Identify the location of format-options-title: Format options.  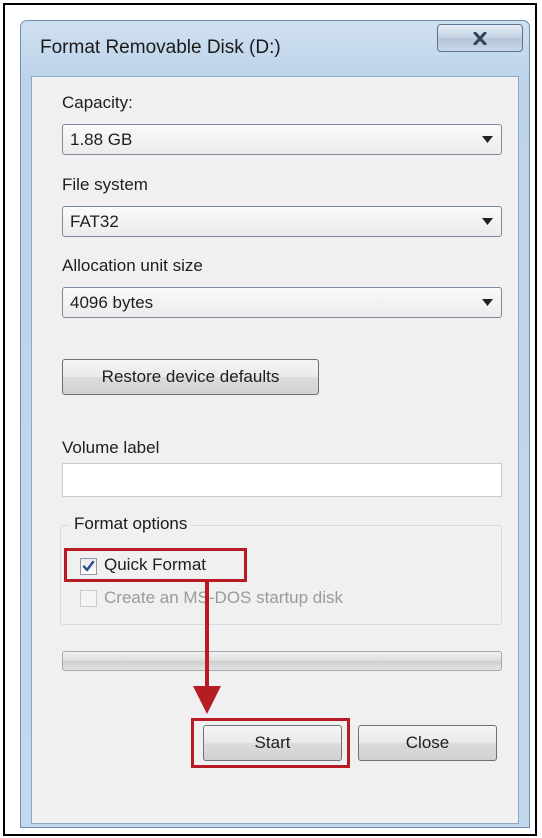
(131, 524).